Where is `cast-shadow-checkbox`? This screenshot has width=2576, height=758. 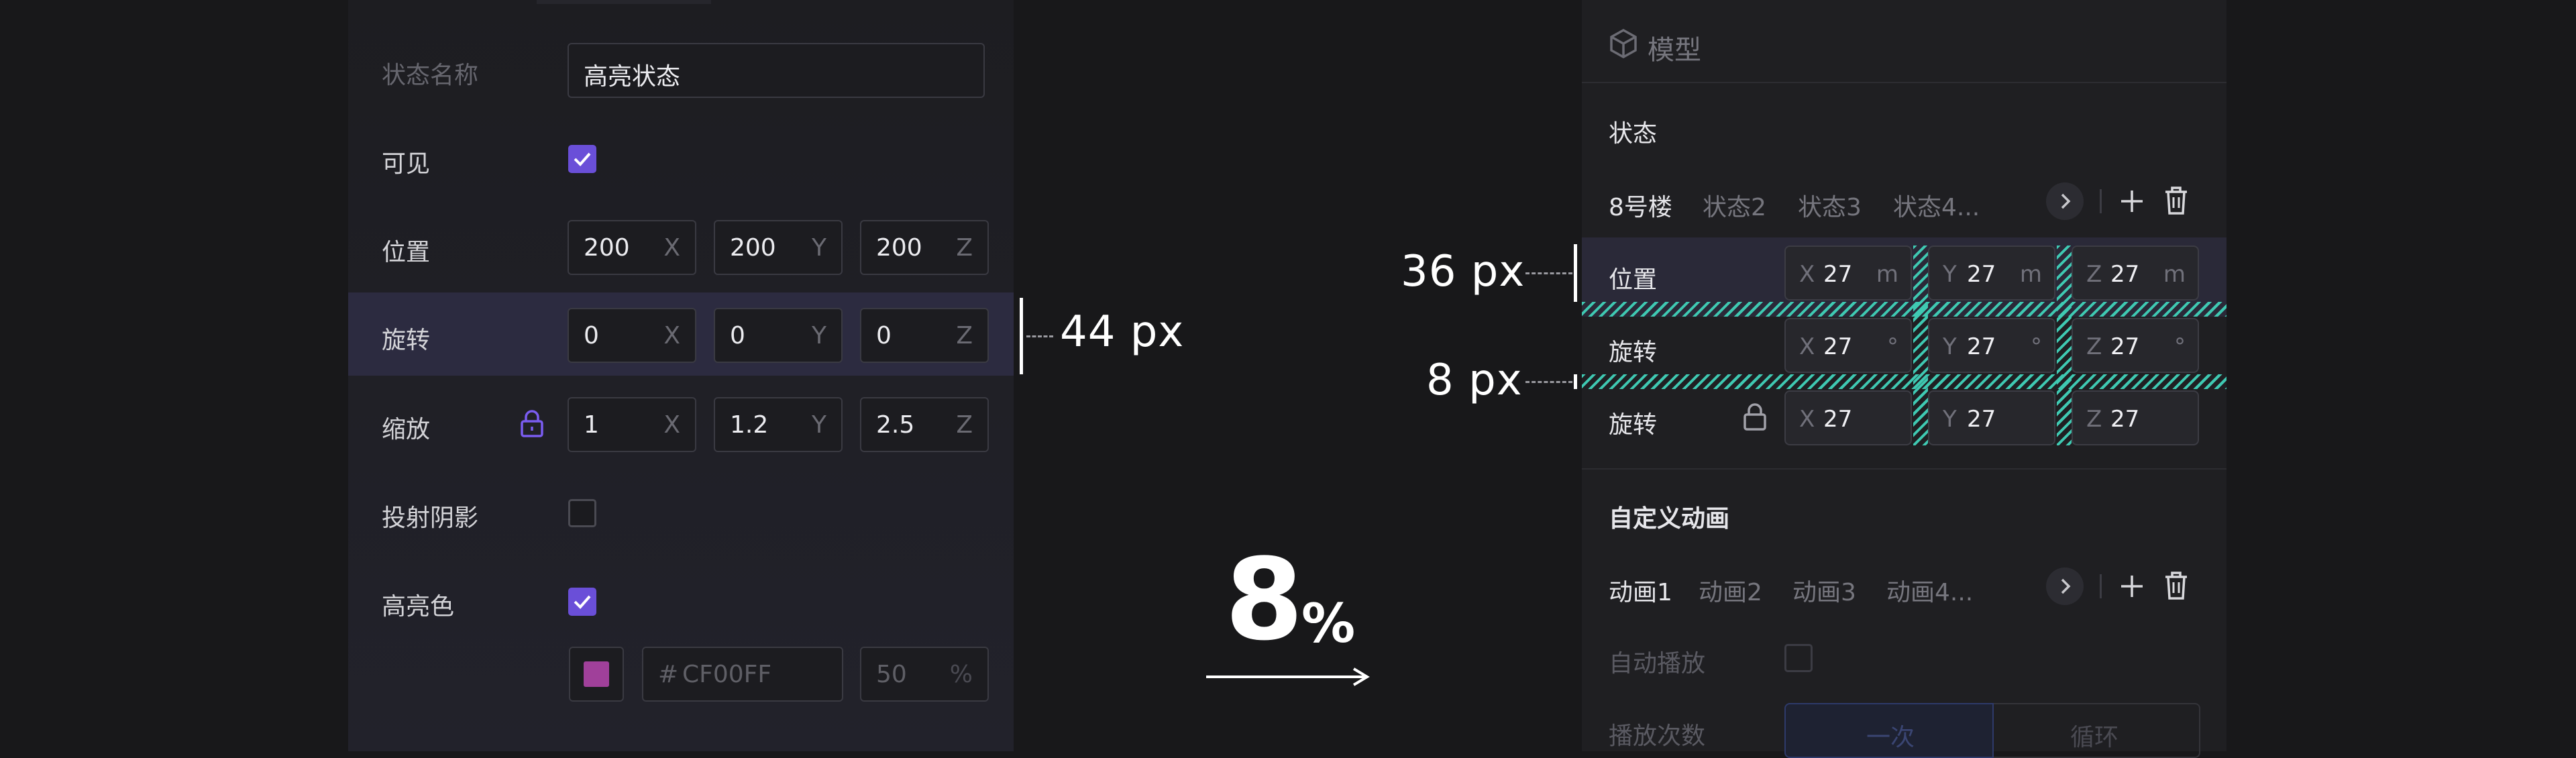 cast-shadow-checkbox is located at coordinates (582, 513).